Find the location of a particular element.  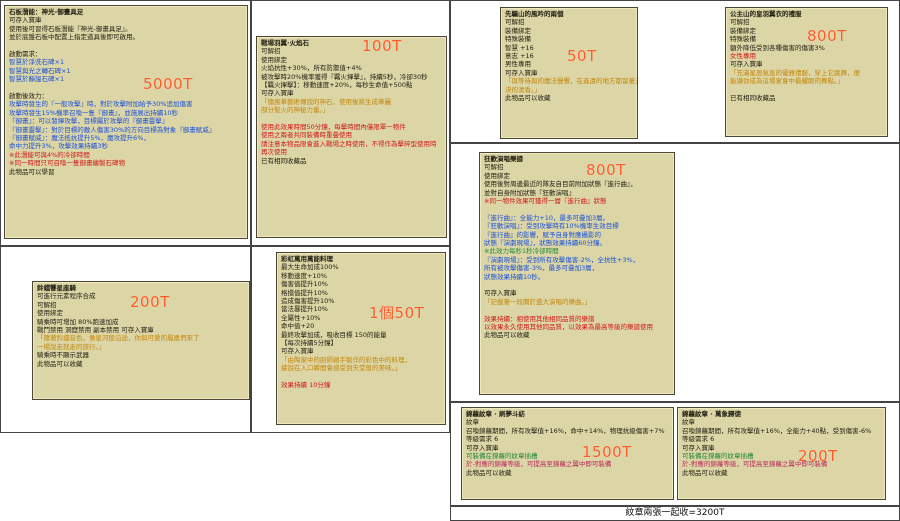

tooltip-line: 「與等待與的魔法聲響，在遙遠的地方都留著沒 is located at coordinates (571, 81).